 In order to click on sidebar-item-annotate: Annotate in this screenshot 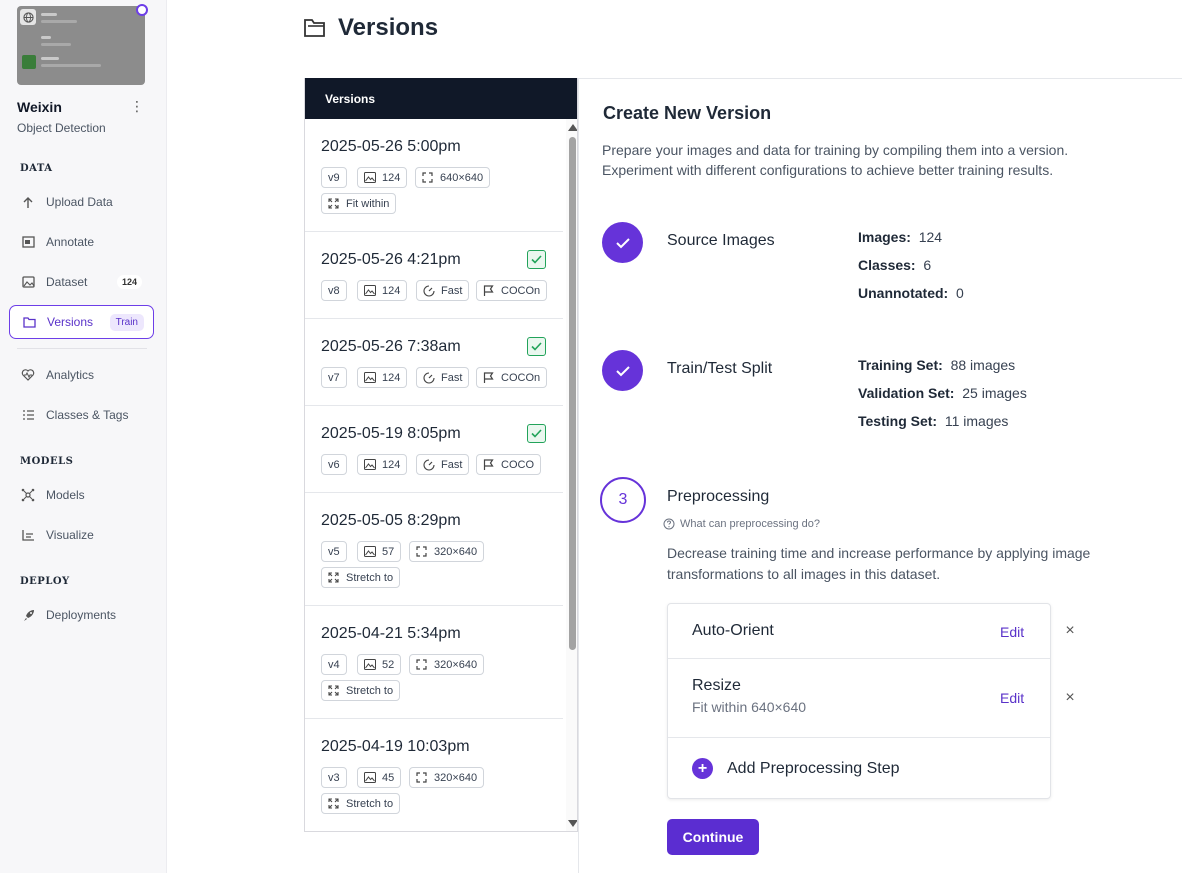, I will do `click(81, 242)`.